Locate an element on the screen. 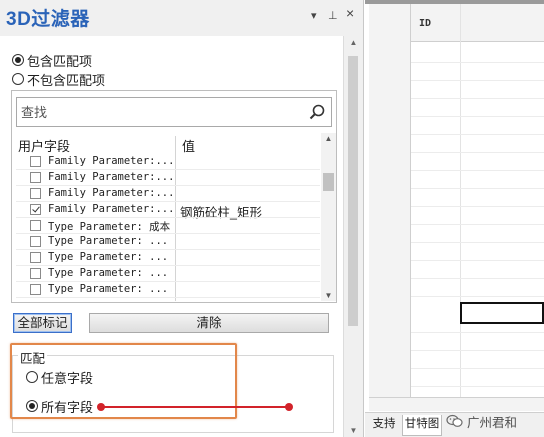 Image resolution: width=544 pixels, height=437 pixels. pin-icon: ⊥ is located at coordinates (333, 16).